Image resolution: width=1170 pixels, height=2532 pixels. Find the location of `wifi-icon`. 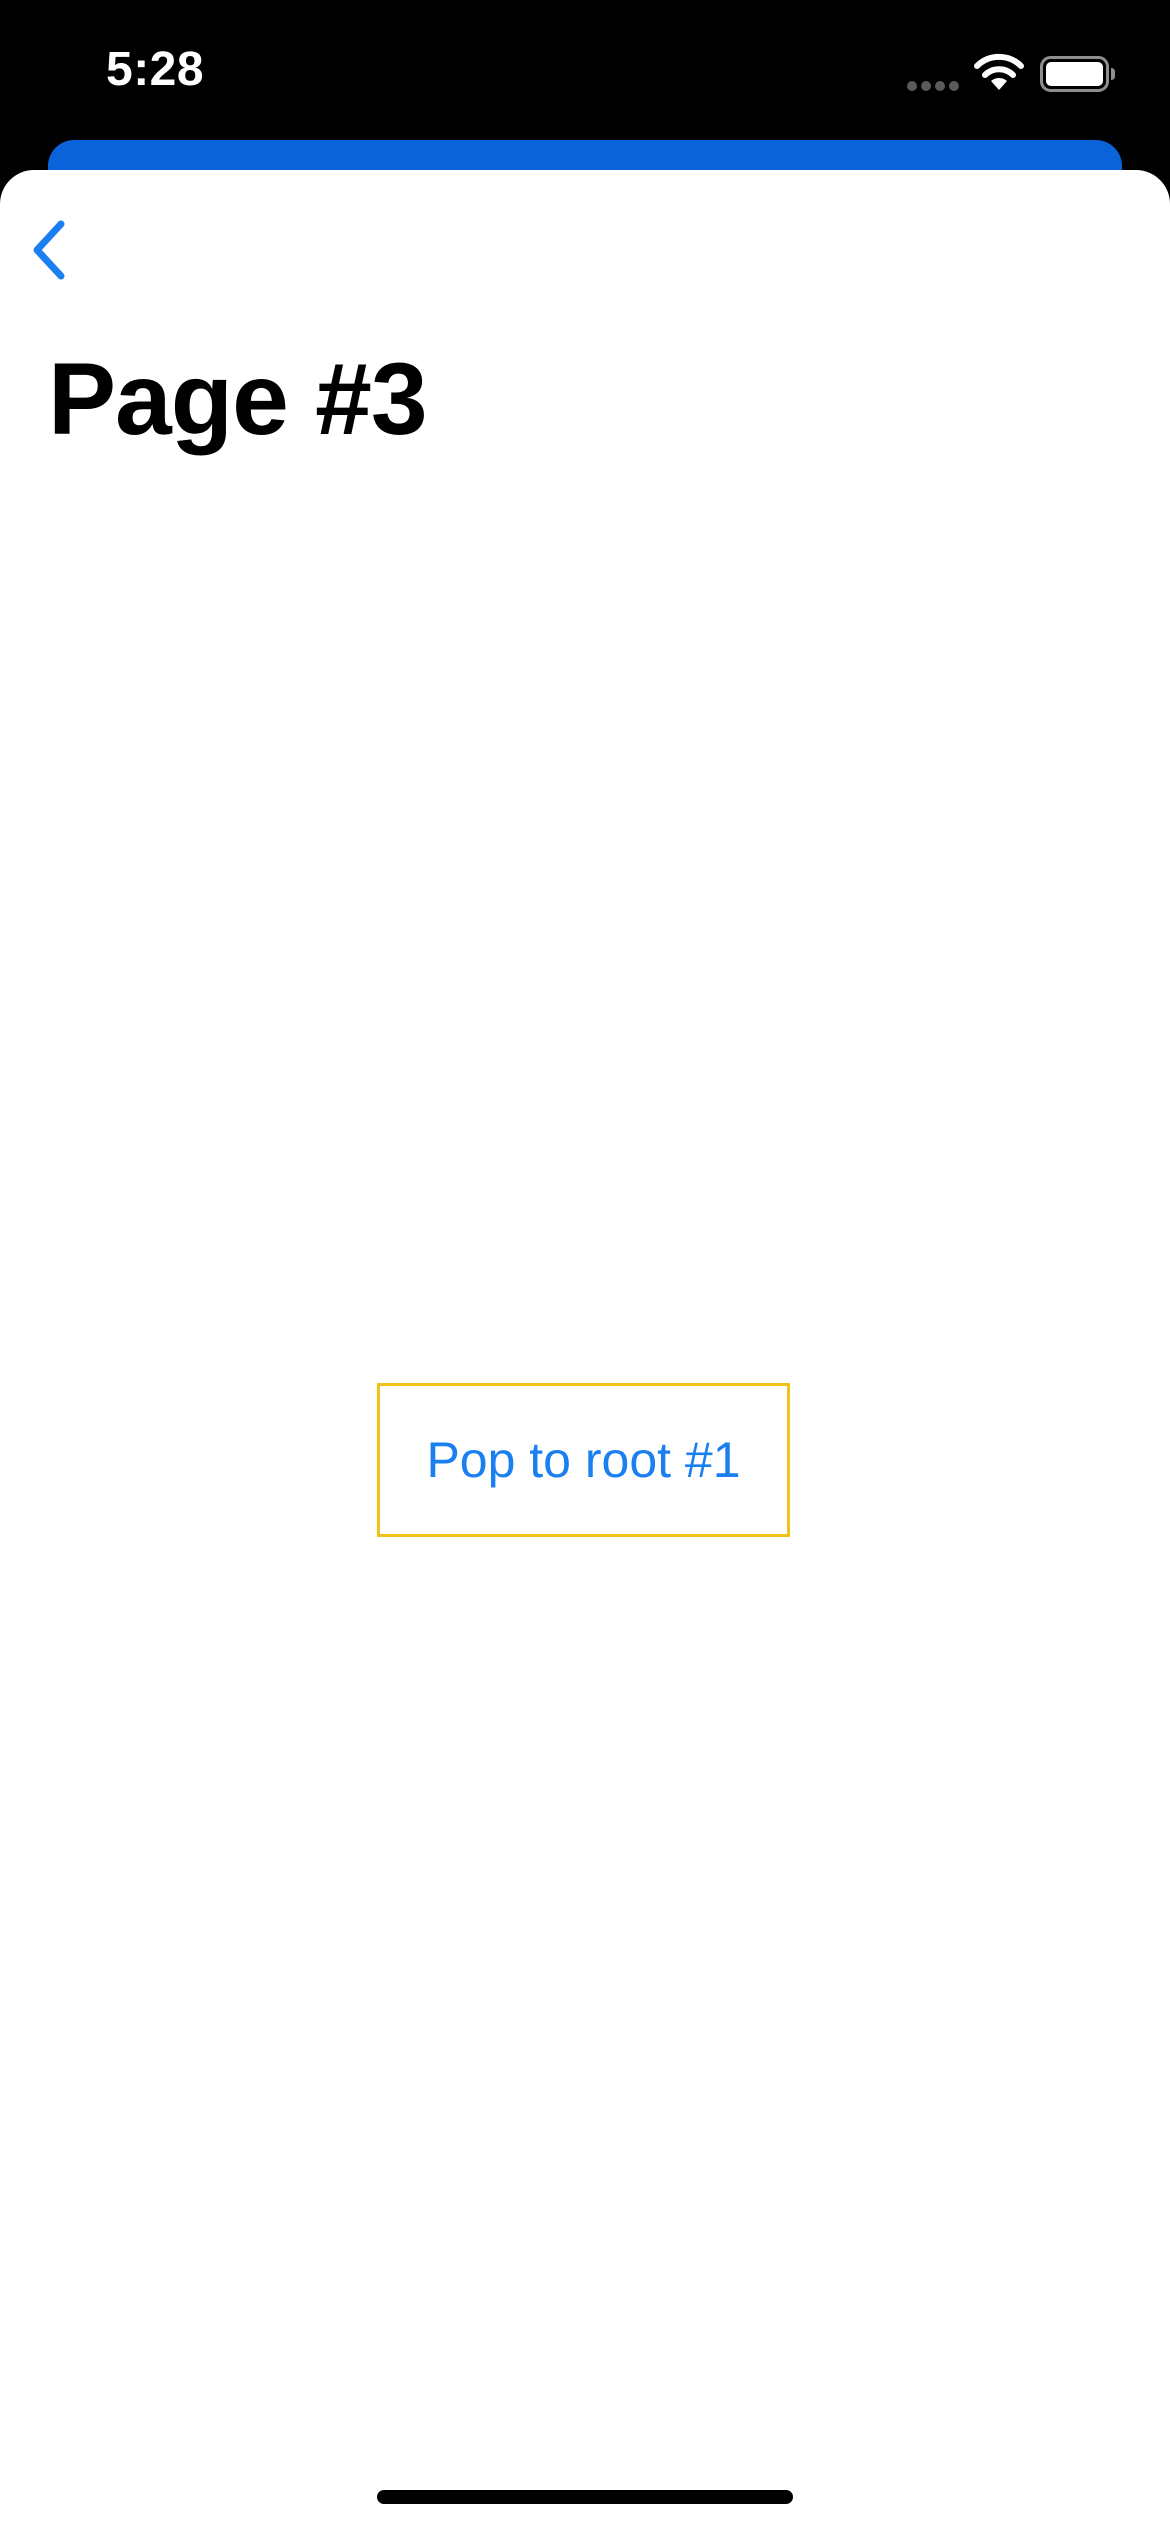

wifi-icon is located at coordinates (999, 71).